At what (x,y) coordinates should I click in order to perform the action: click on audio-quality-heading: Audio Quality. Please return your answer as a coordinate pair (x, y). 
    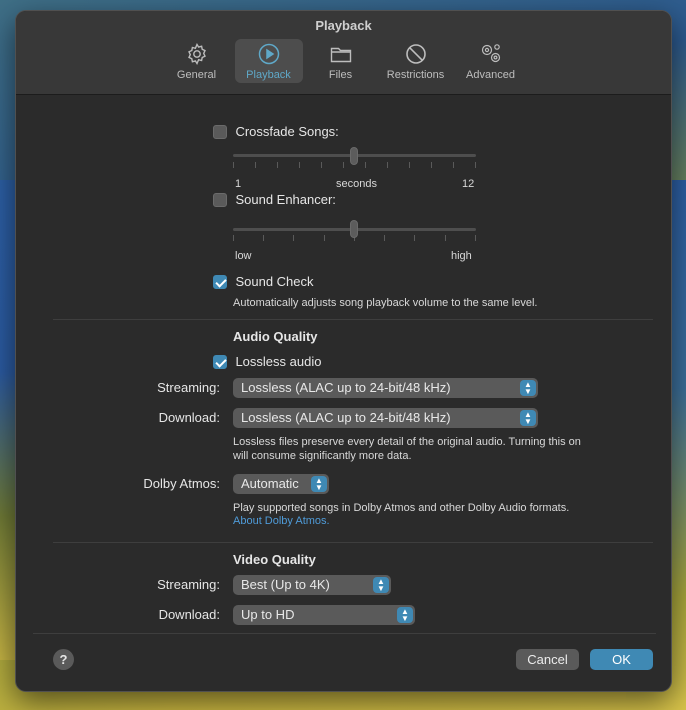
    Looking at the image, I should click on (275, 336).